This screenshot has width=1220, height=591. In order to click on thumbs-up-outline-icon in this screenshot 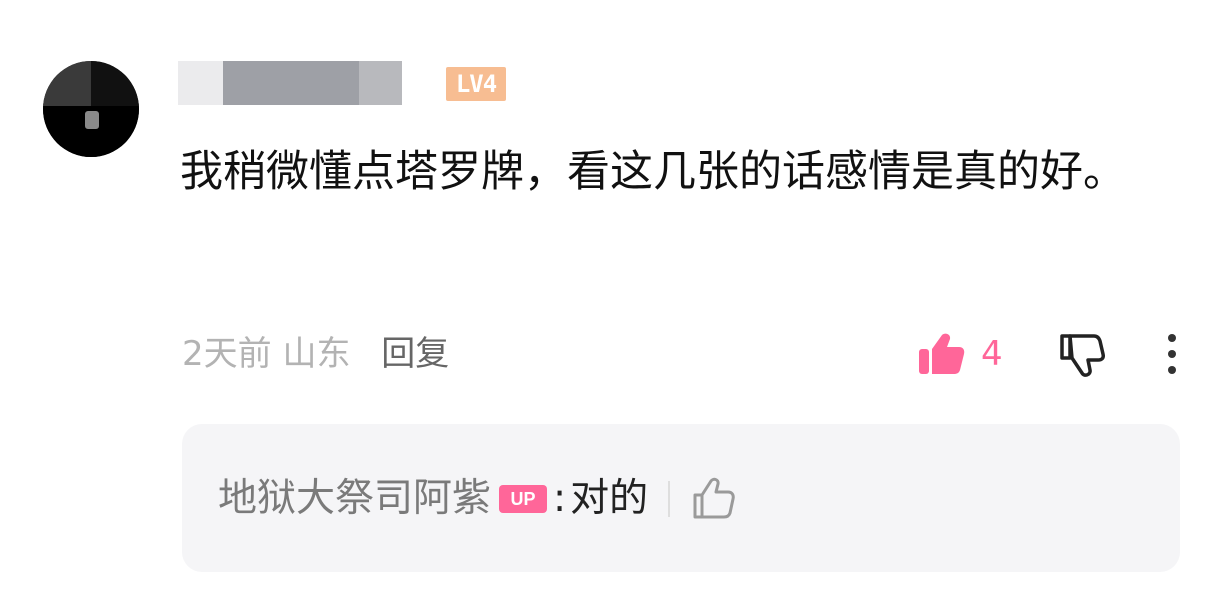, I will do `click(714, 498)`.